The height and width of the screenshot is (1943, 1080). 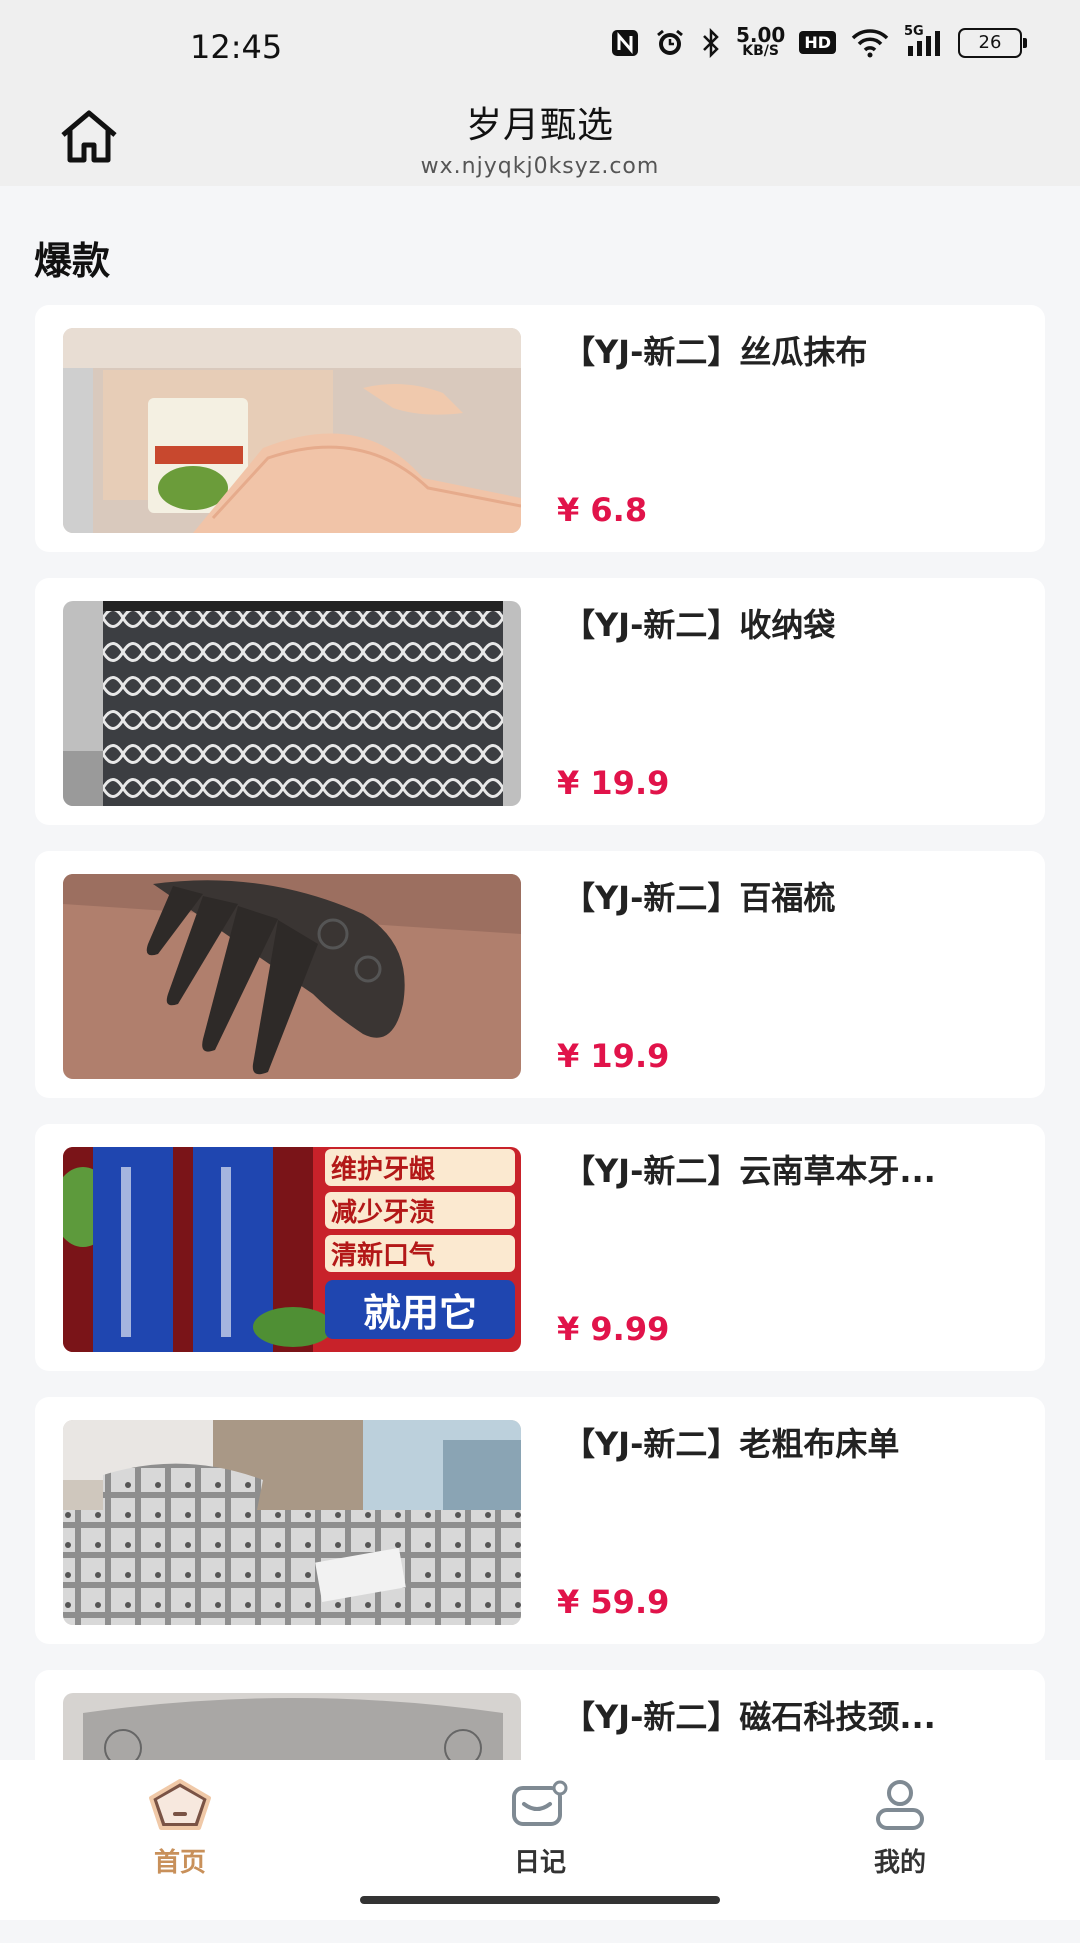 What do you see at coordinates (236, 47) in the screenshot?
I see `status-time: 12:45` at bounding box center [236, 47].